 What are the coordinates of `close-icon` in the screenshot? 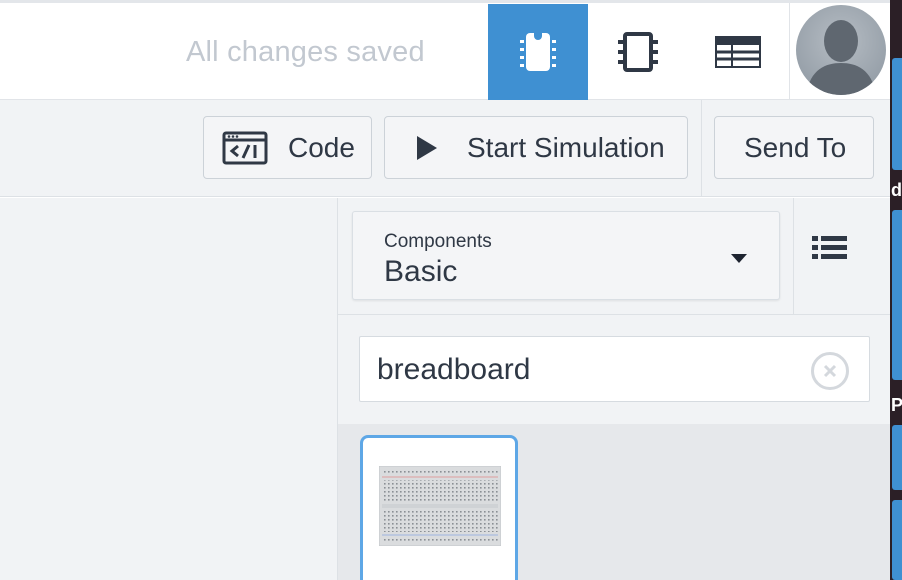 It's located at (830, 371).